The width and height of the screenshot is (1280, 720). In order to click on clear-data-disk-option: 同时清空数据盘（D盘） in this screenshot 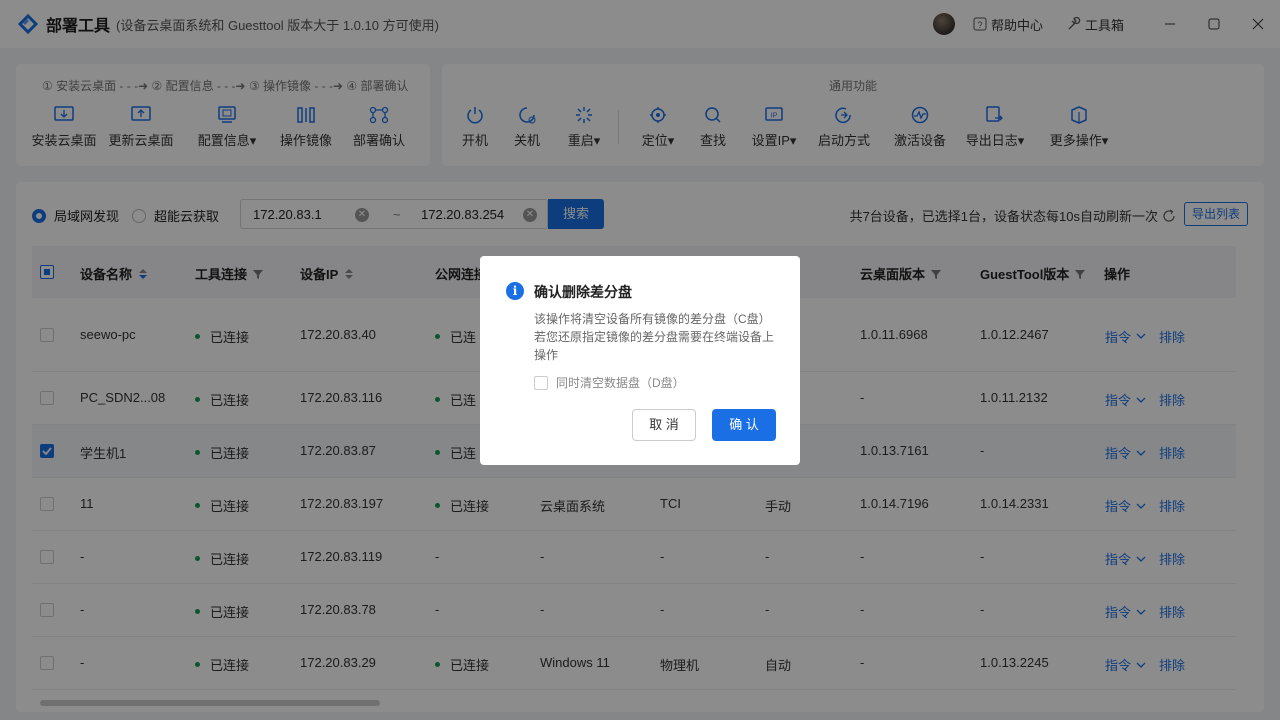, I will do `click(609, 382)`.